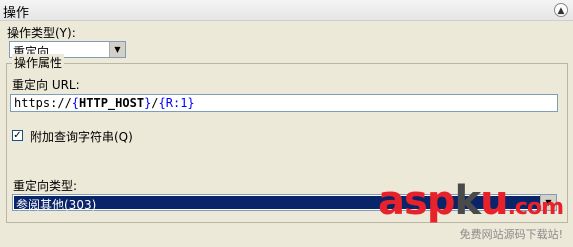 Image resolution: width=573 pixels, height=247 pixels. What do you see at coordinates (16, 13) in the screenshot?
I see `section-title: 操作` at bounding box center [16, 13].